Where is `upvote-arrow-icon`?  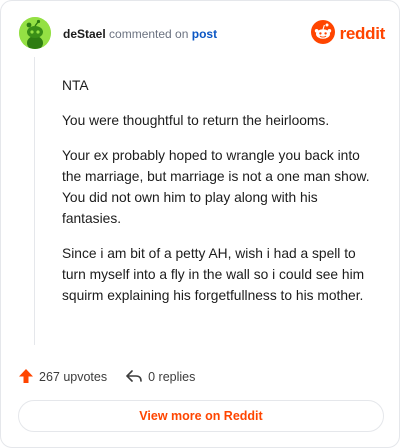 upvote-arrow-icon is located at coordinates (26, 377).